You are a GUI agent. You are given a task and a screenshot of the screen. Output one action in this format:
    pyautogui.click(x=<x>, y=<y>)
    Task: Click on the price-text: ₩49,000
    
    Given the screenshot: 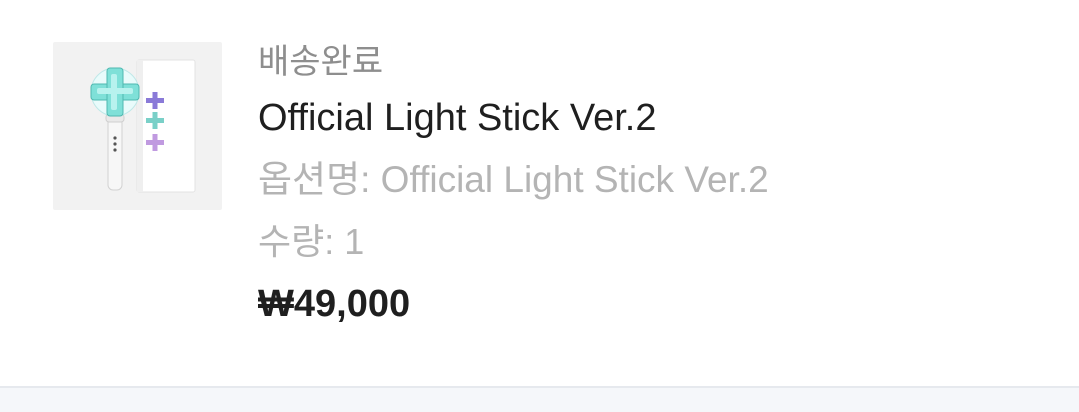 What is the action you would take?
    pyautogui.click(x=334, y=304)
    